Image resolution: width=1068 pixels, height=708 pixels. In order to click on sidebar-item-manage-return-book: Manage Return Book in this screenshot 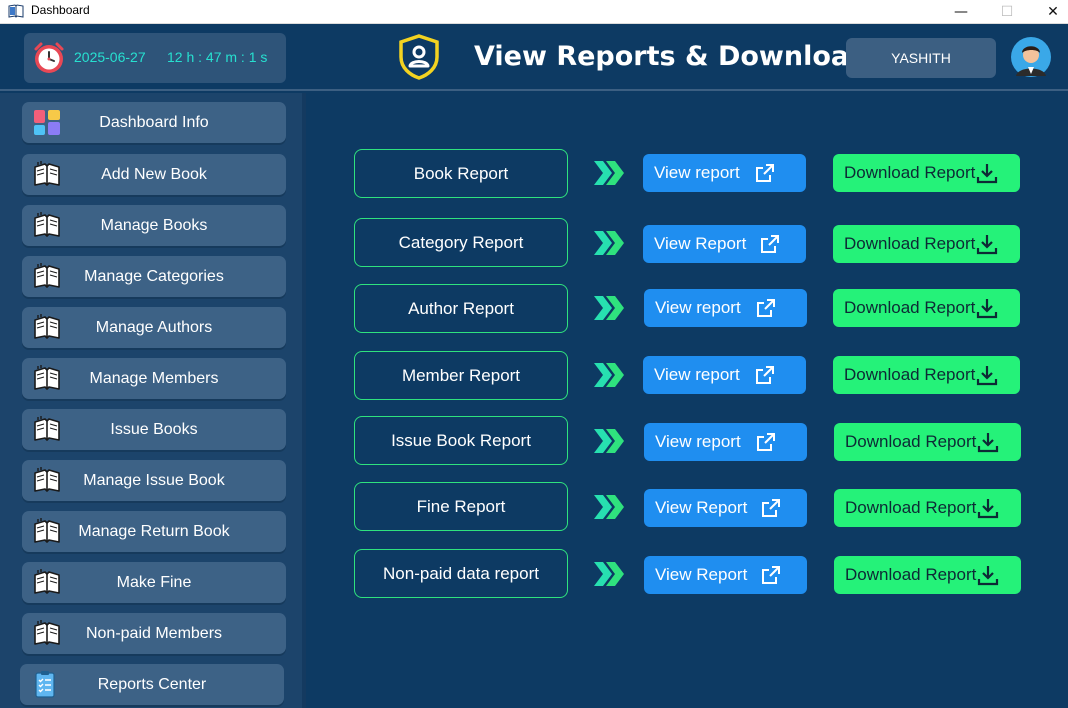, I will do `click(154, 531)`.